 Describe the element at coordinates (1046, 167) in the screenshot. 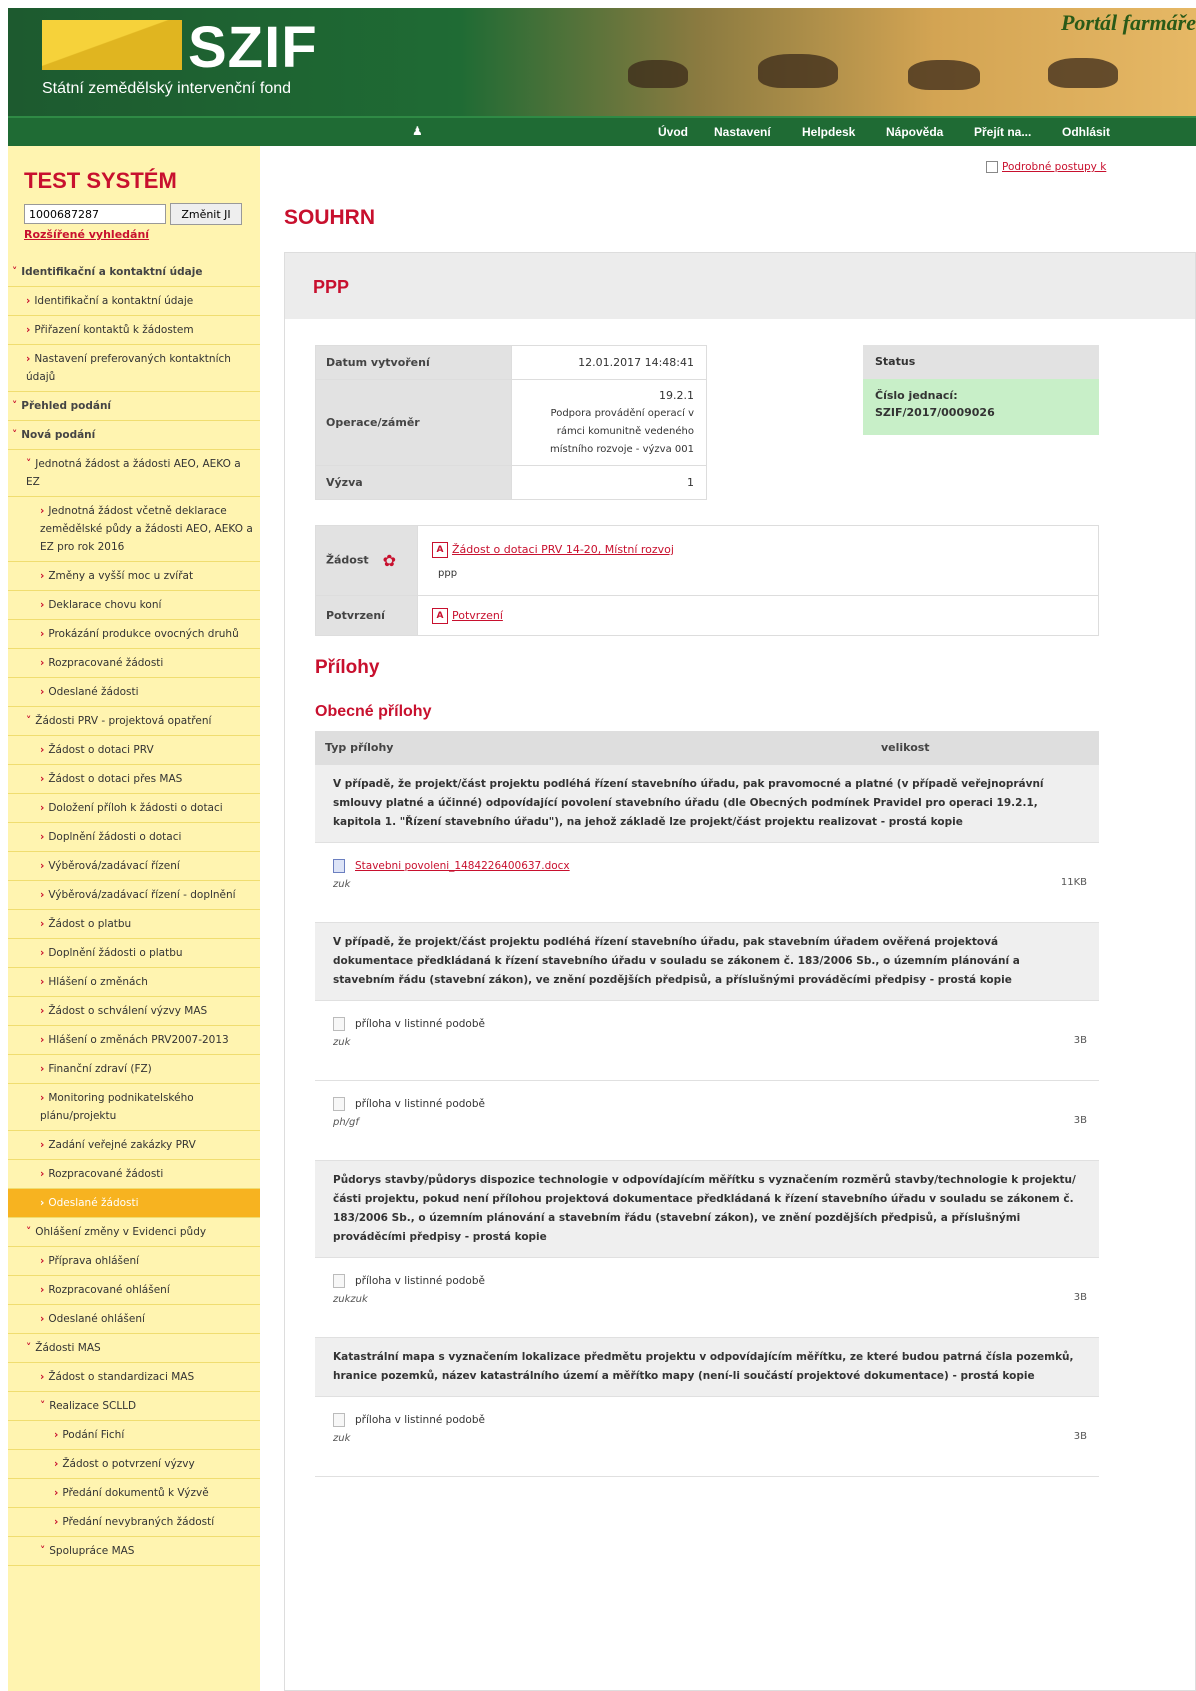

I see `detail-procedures-link: Podrobné postupy k` at that location.